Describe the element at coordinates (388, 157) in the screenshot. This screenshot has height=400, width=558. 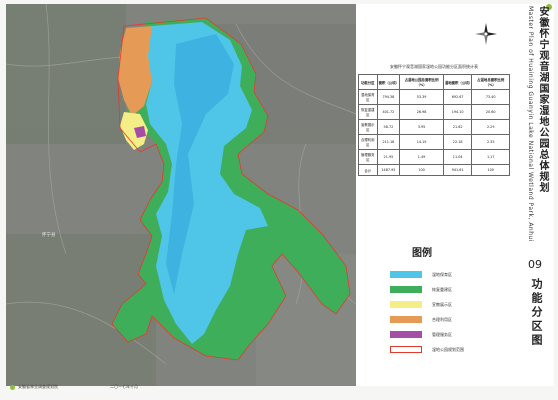
I see `table-cell: 21.95` at that location.